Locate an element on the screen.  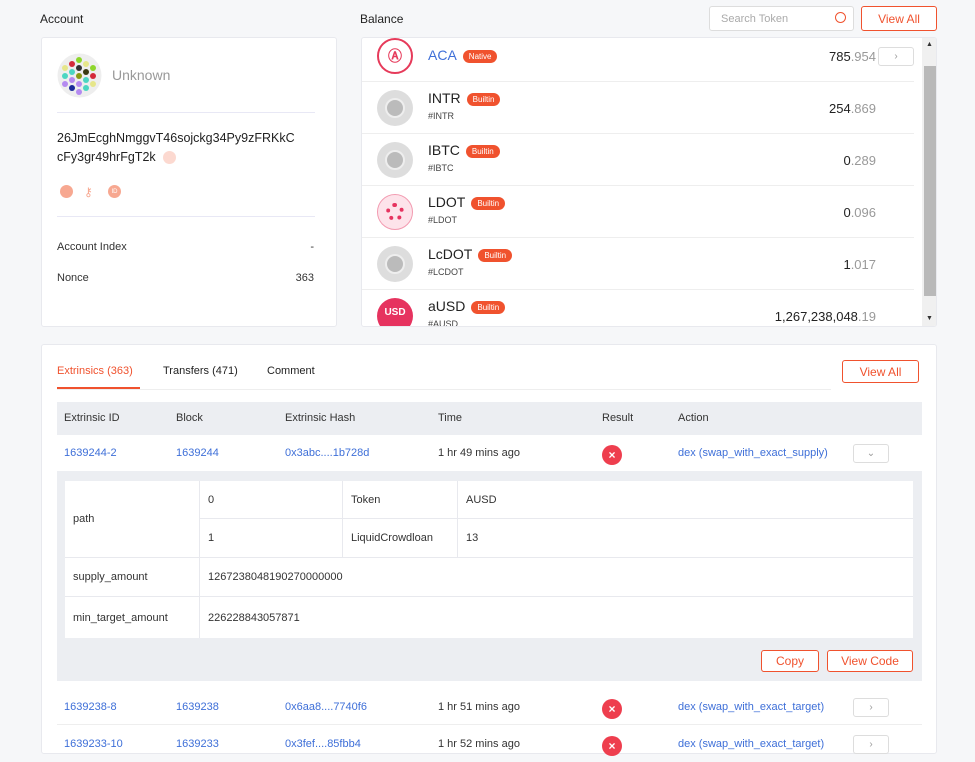
block-link: 1639244 is located at coordinates (197, 453).